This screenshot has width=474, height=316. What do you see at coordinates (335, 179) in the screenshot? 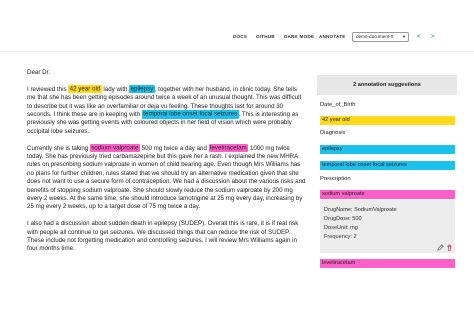
I see `prescription-label: Prescription` at bounding box center [335, 179].